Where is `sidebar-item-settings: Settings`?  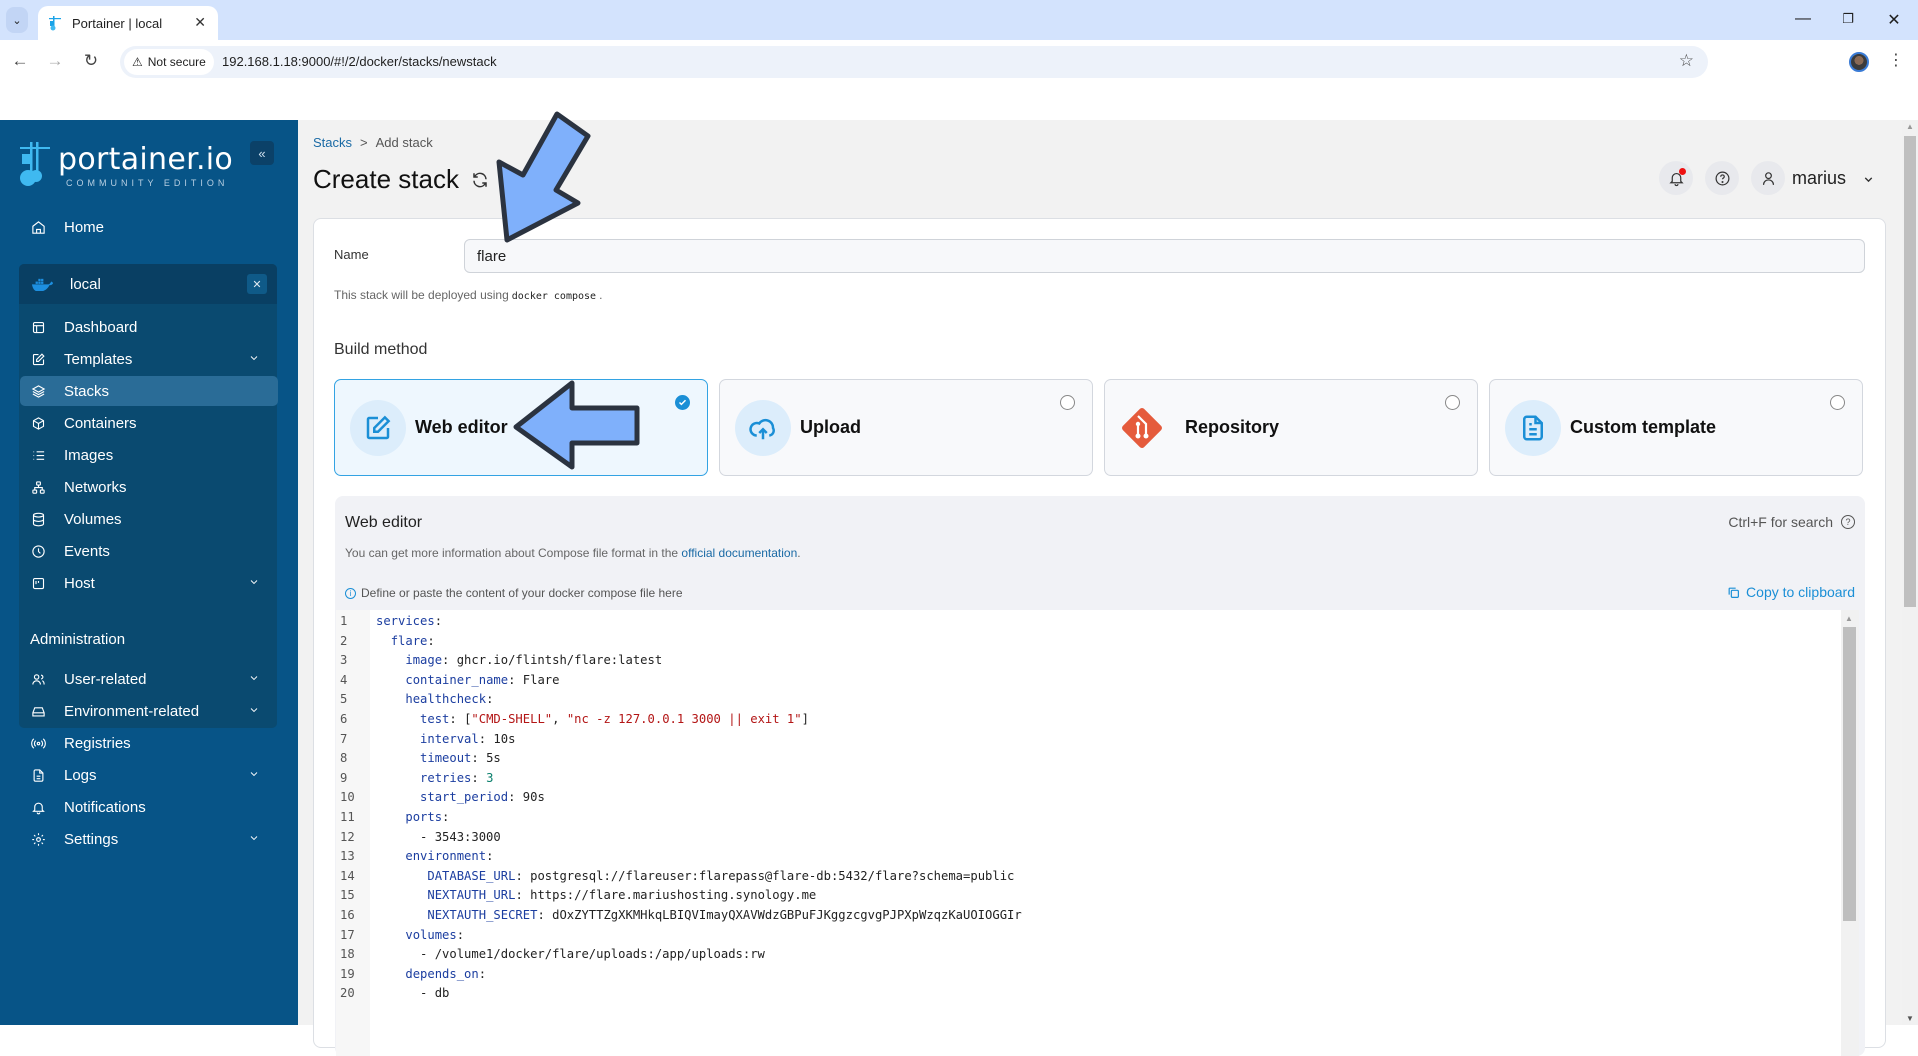
sidebar-item-settings: Settings is located at coordinates (149, 839).